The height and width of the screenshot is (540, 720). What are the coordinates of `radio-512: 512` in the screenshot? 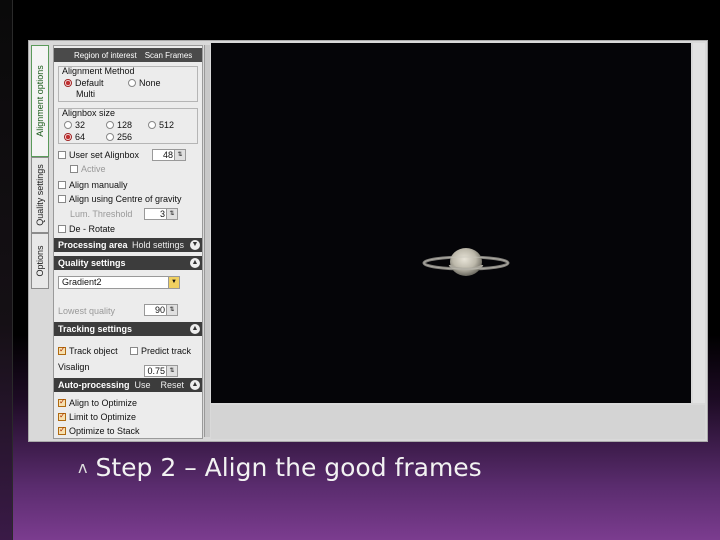 It's located at (161, 125).